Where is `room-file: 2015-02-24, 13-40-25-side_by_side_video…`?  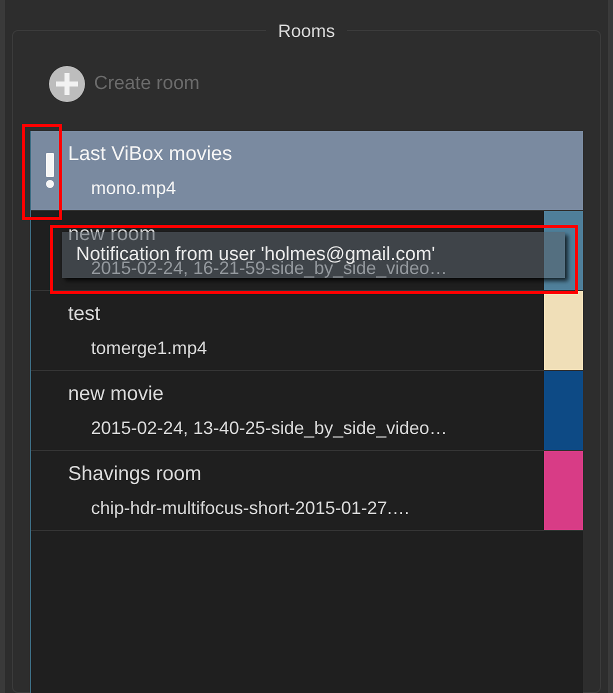 room-file: 2015-02-24, 13-40-25-side_by_side_video… is located at coordinates (269, 428).